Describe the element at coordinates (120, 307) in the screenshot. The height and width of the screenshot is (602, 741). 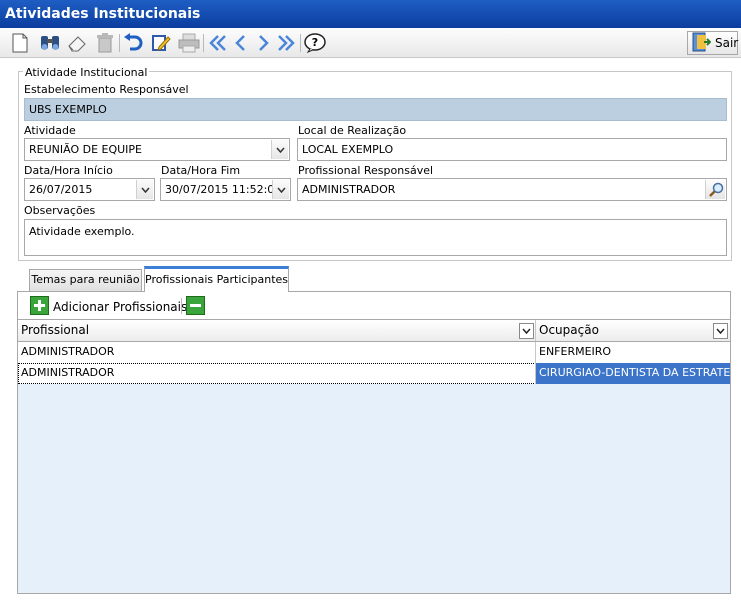
I see `add-label: Adicionar Profissionais` at that location.